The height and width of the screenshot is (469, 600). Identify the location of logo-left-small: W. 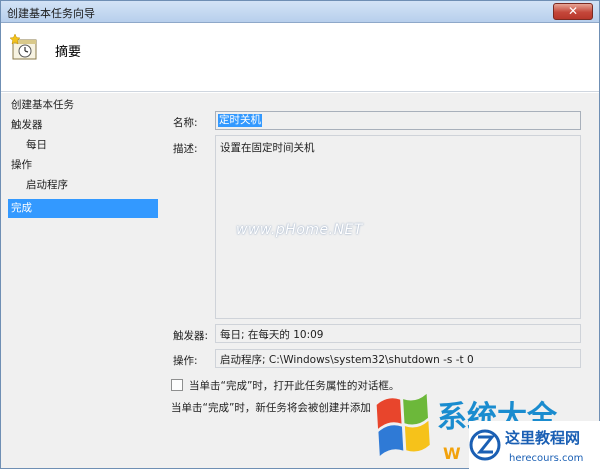
(452, 453).